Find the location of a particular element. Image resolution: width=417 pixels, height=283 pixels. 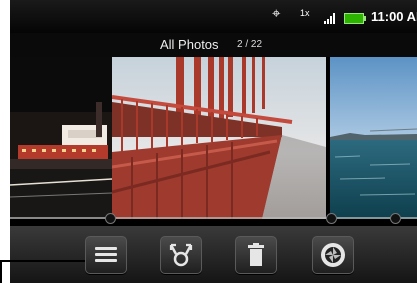

scrubber-track is located at coordinates (213, 218).